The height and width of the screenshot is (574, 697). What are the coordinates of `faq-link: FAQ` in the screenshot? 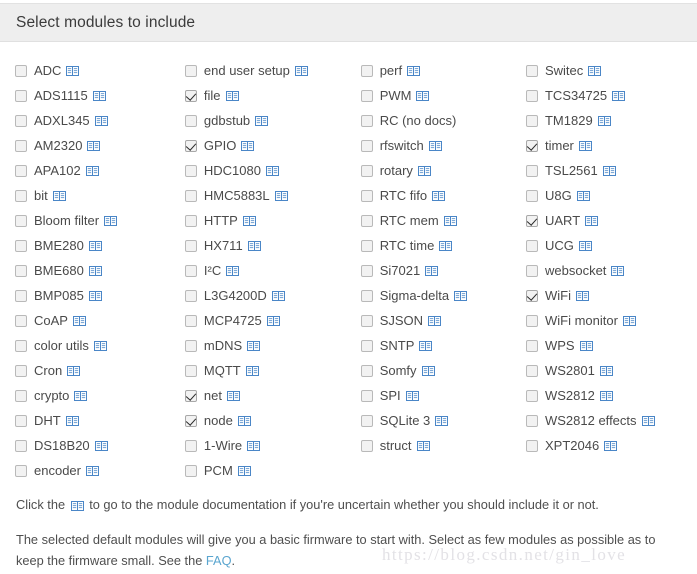 It's located at (219, 560).